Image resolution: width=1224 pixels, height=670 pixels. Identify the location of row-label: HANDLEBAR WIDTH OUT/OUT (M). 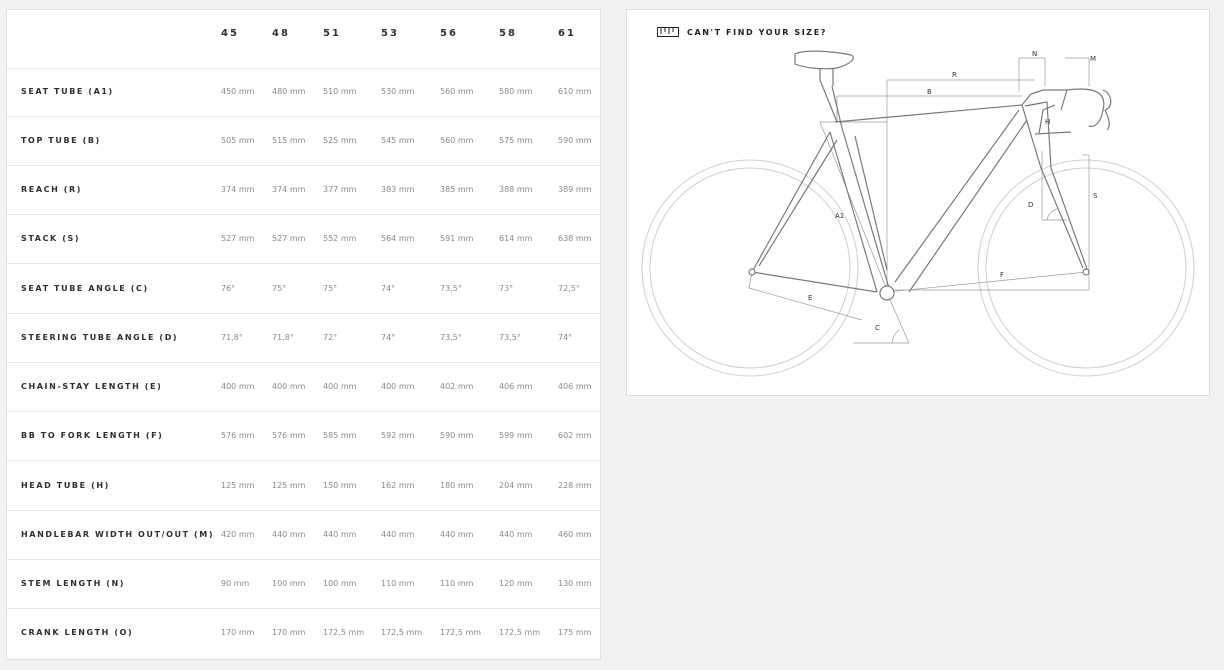
(118, 534).